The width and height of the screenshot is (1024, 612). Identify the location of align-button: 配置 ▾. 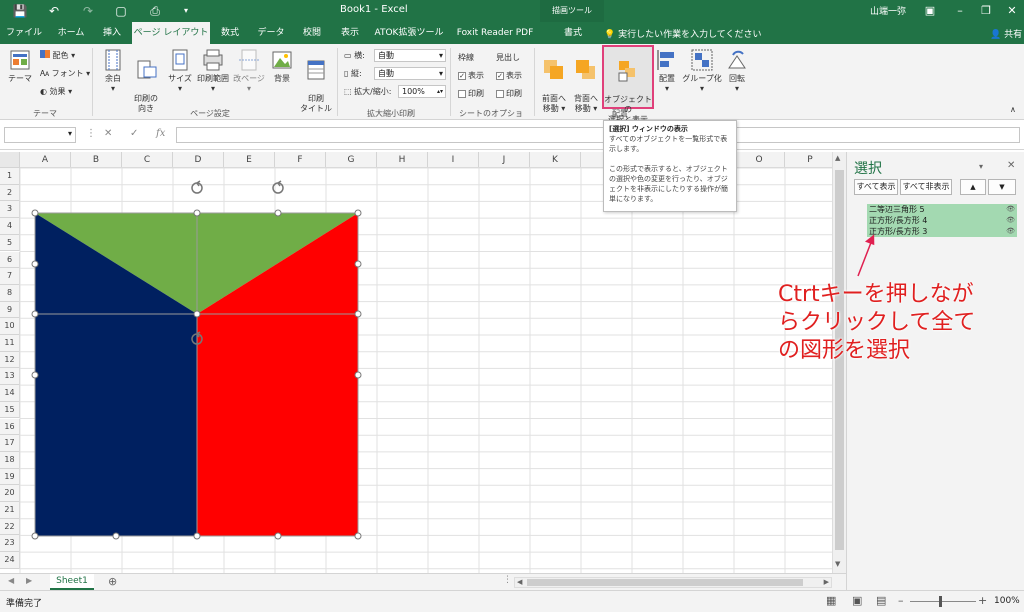
(667, 71).